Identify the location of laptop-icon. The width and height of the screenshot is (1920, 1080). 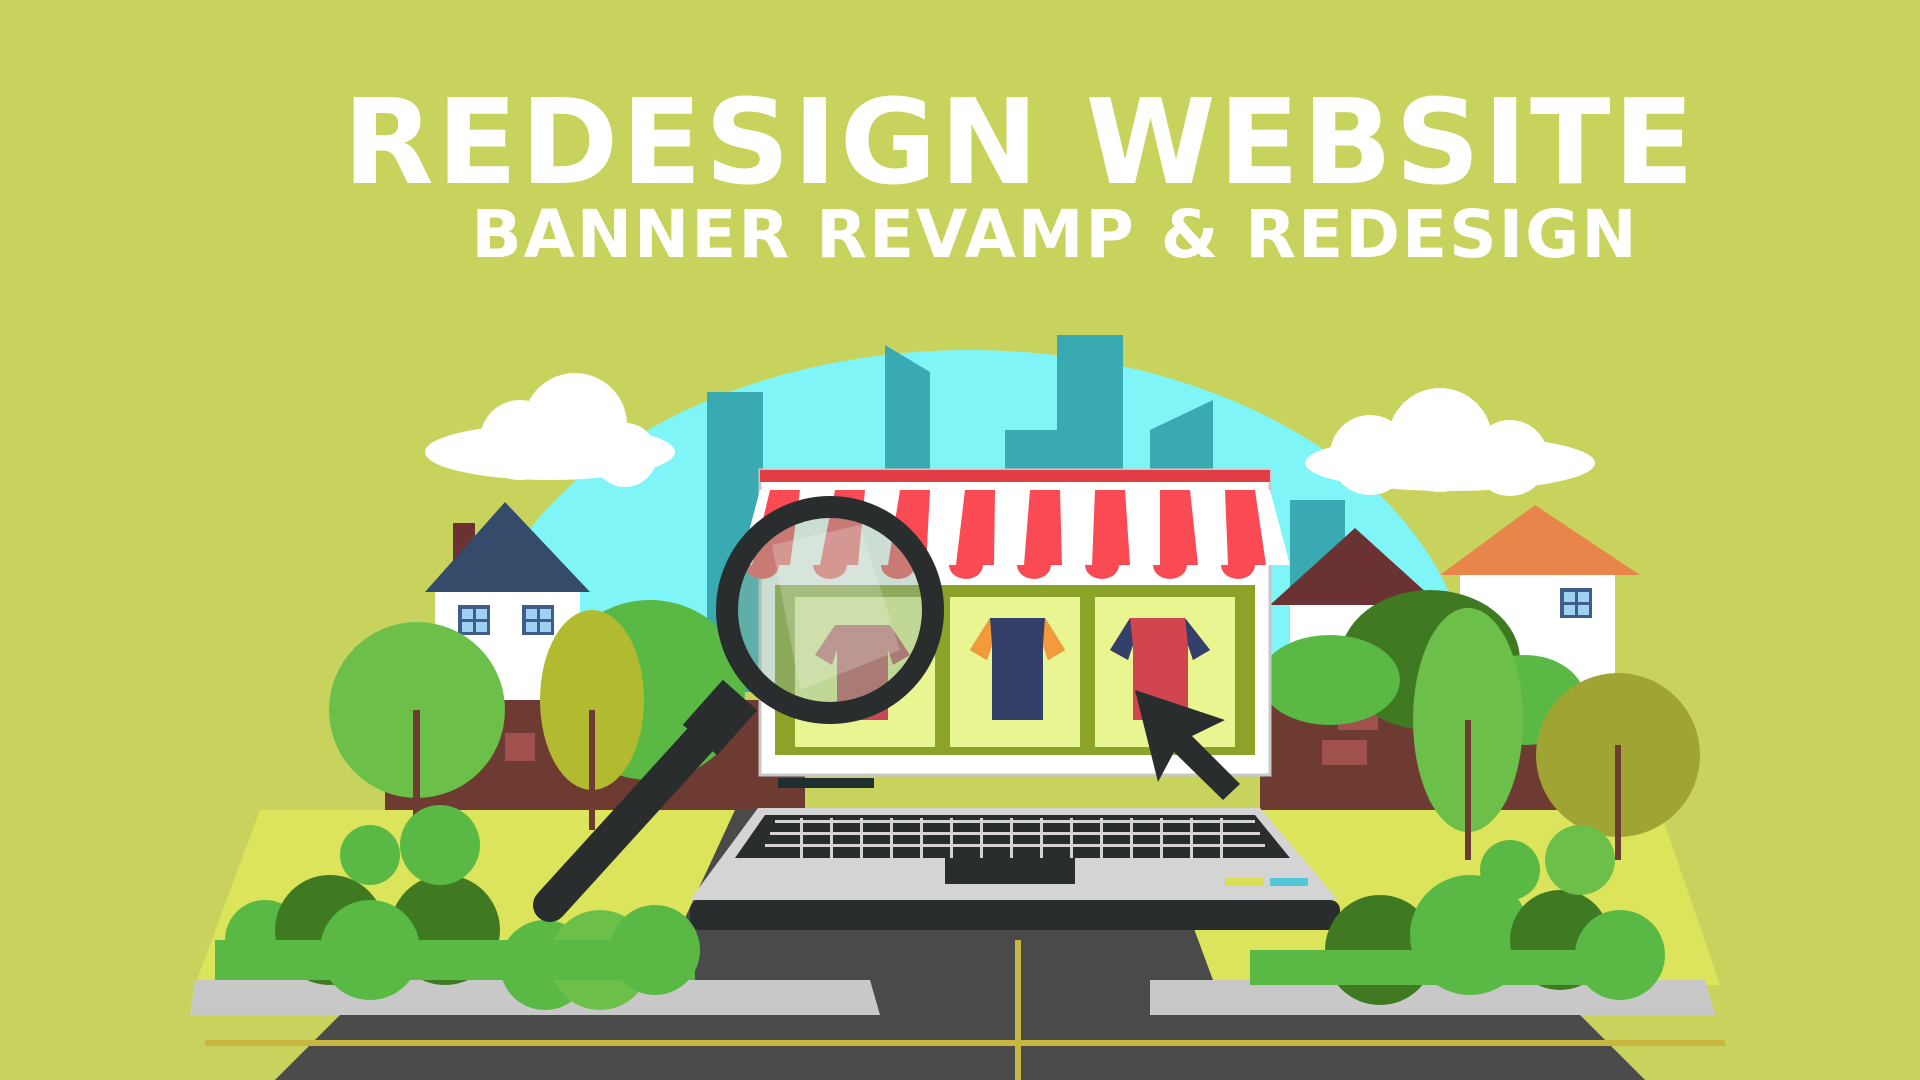
(1015, 869).